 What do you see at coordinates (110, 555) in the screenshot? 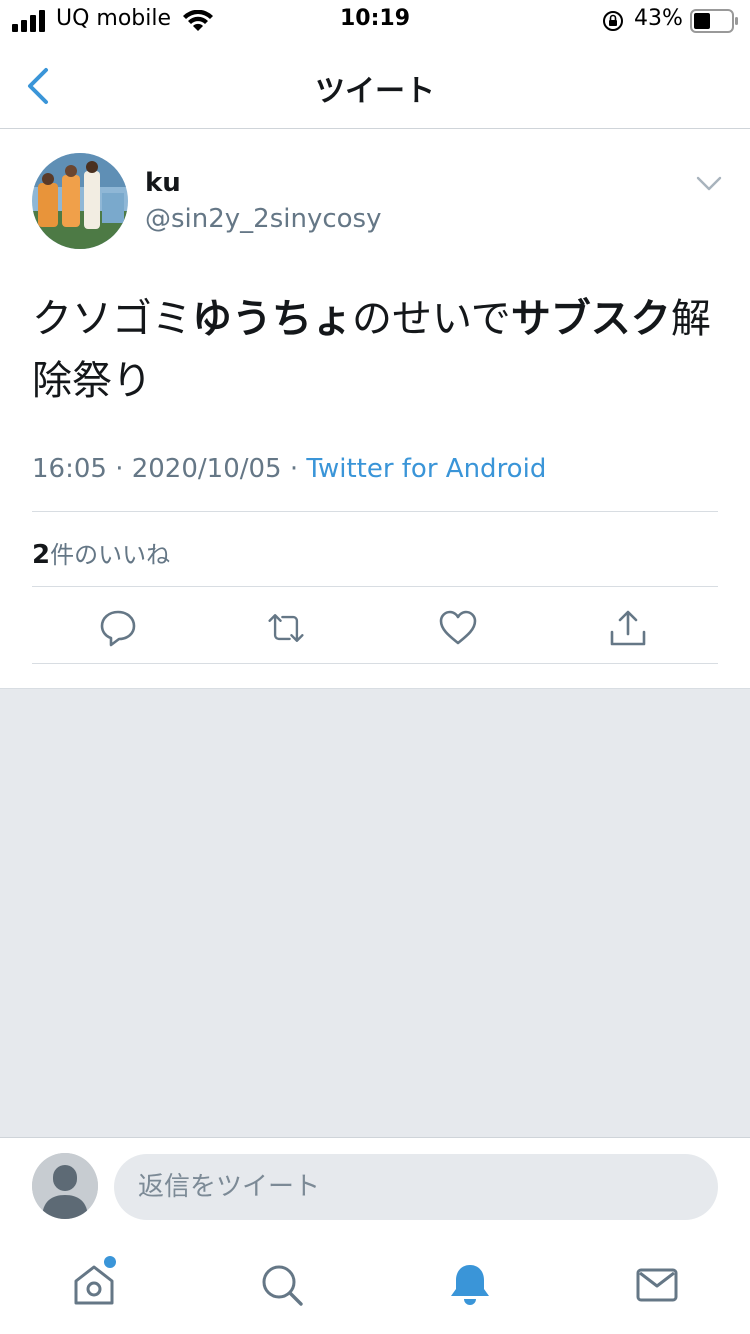
I see `likes-label: 件のいいね` at bounding box center [110, 555].